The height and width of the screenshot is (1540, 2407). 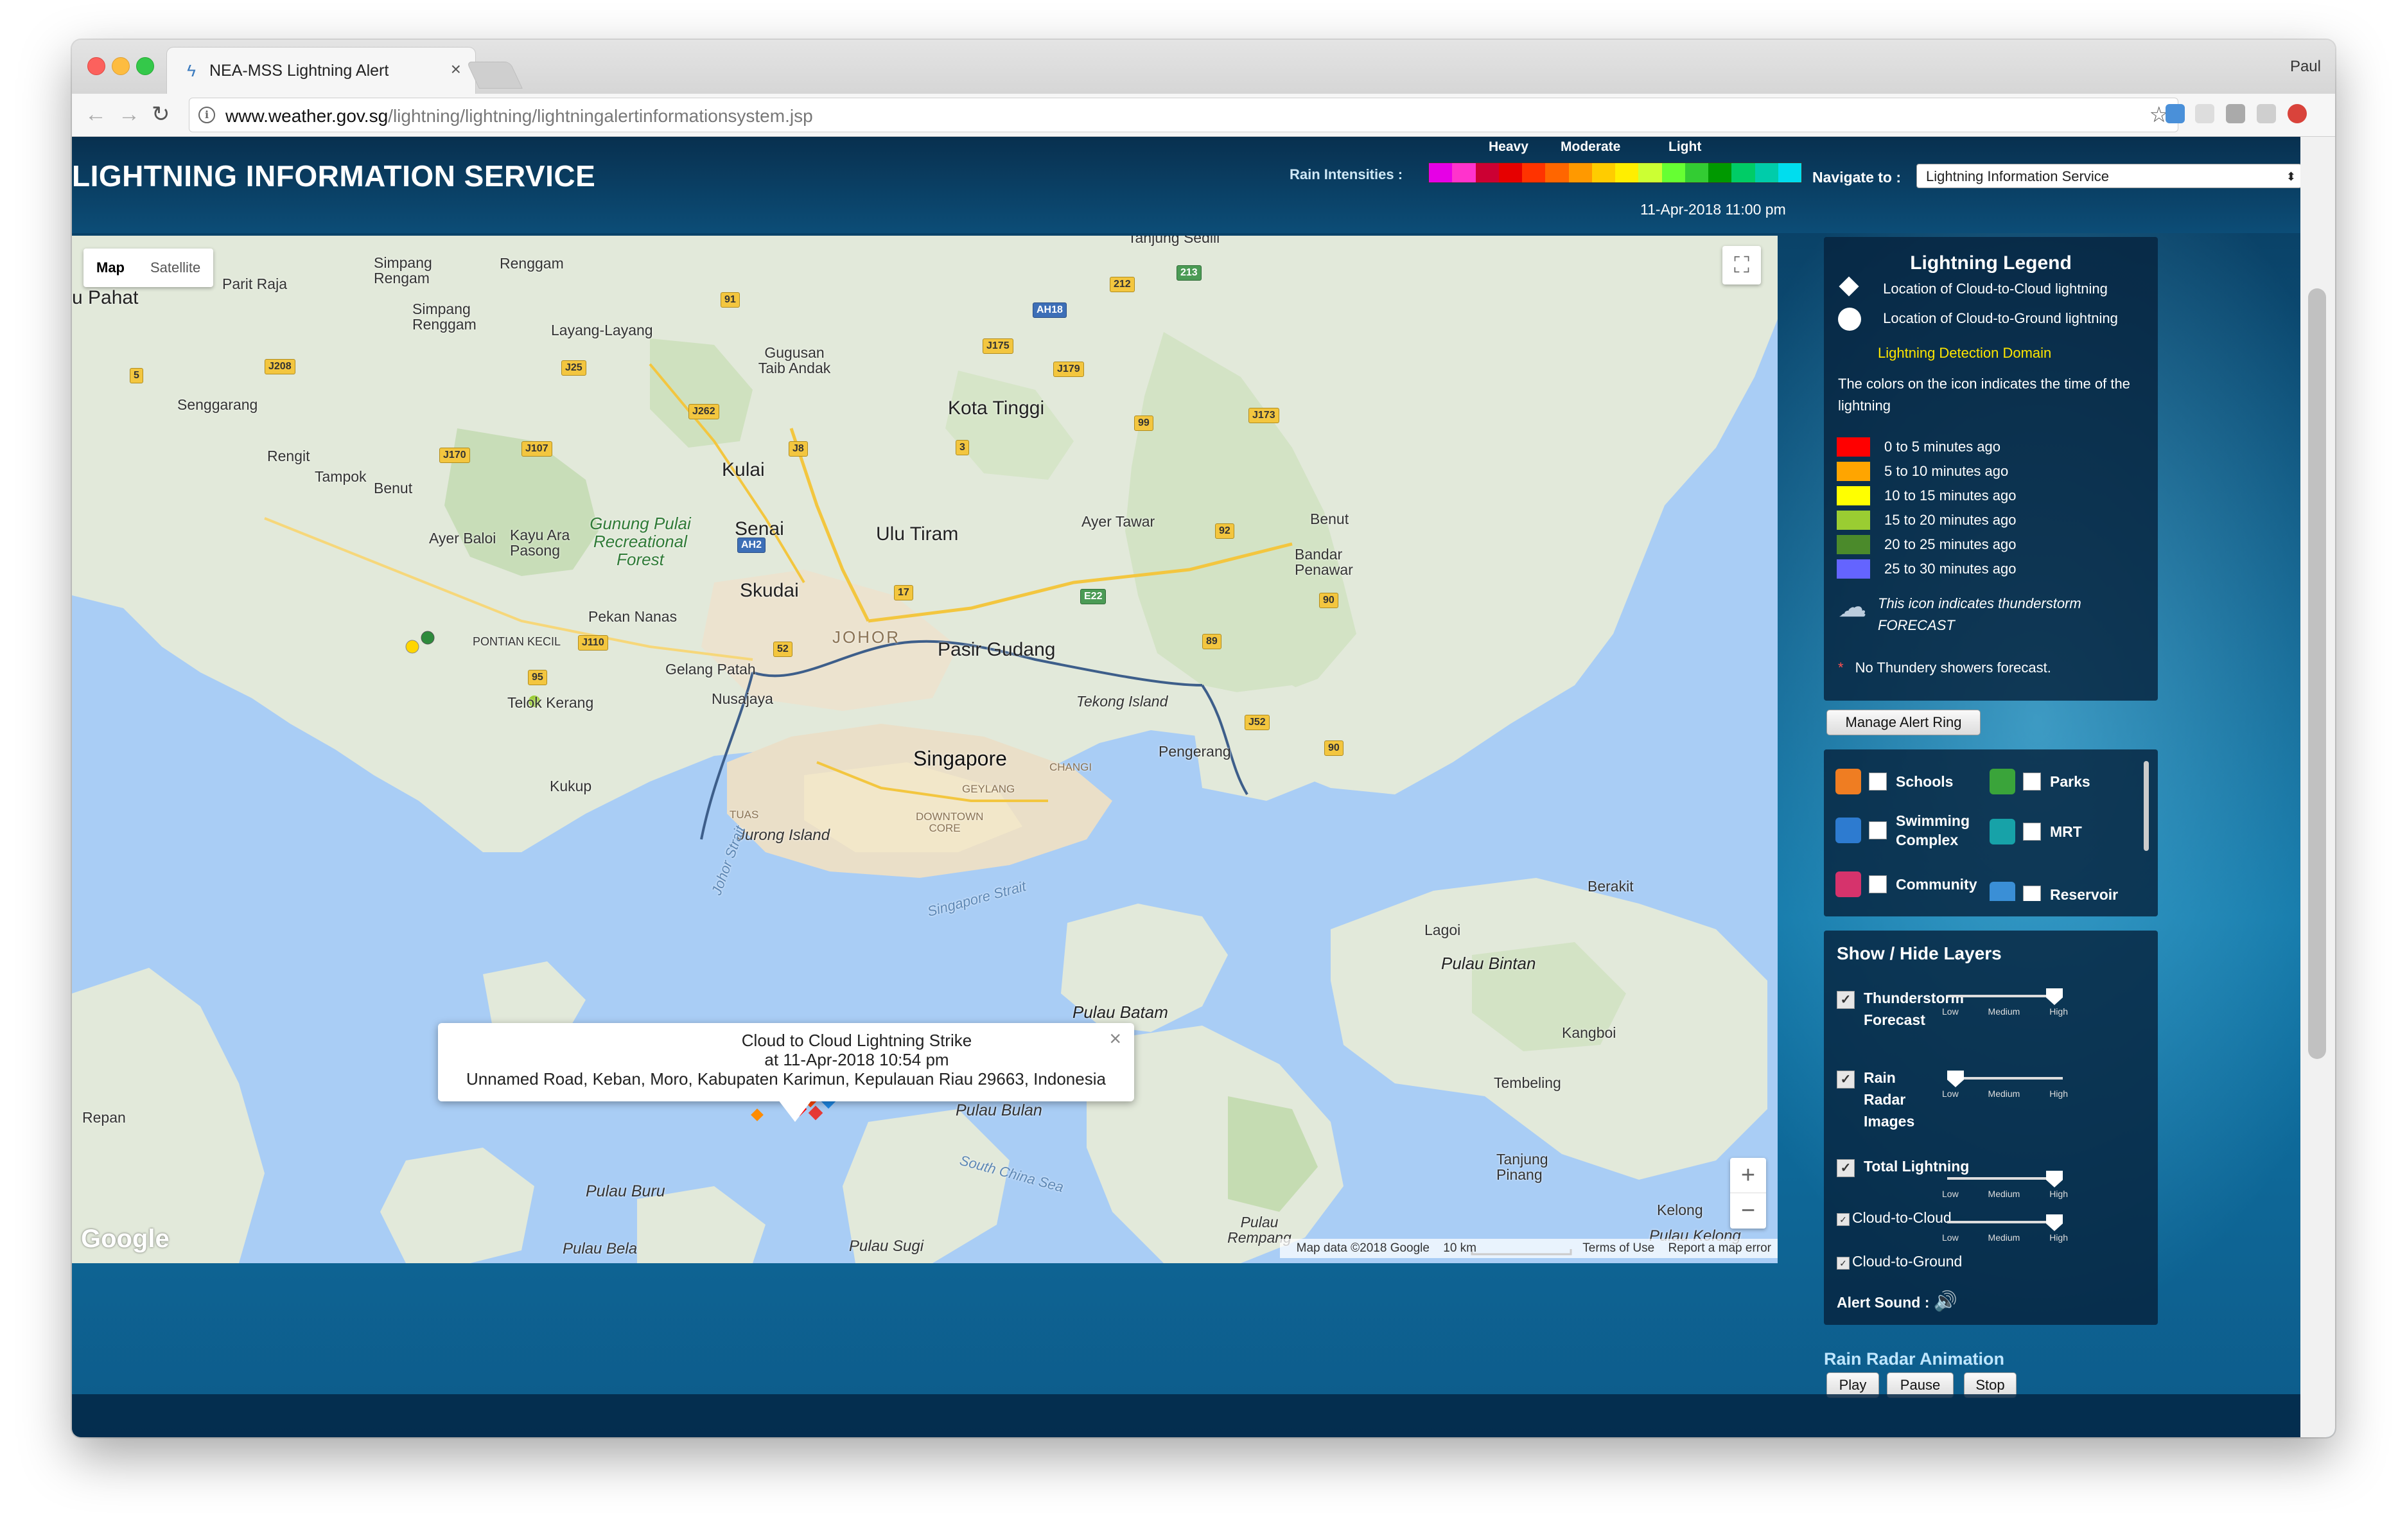 What do you see at coordinates (1848, 884) in the screenshot?
I see `house-icon` at bounding box center [1848, 884].